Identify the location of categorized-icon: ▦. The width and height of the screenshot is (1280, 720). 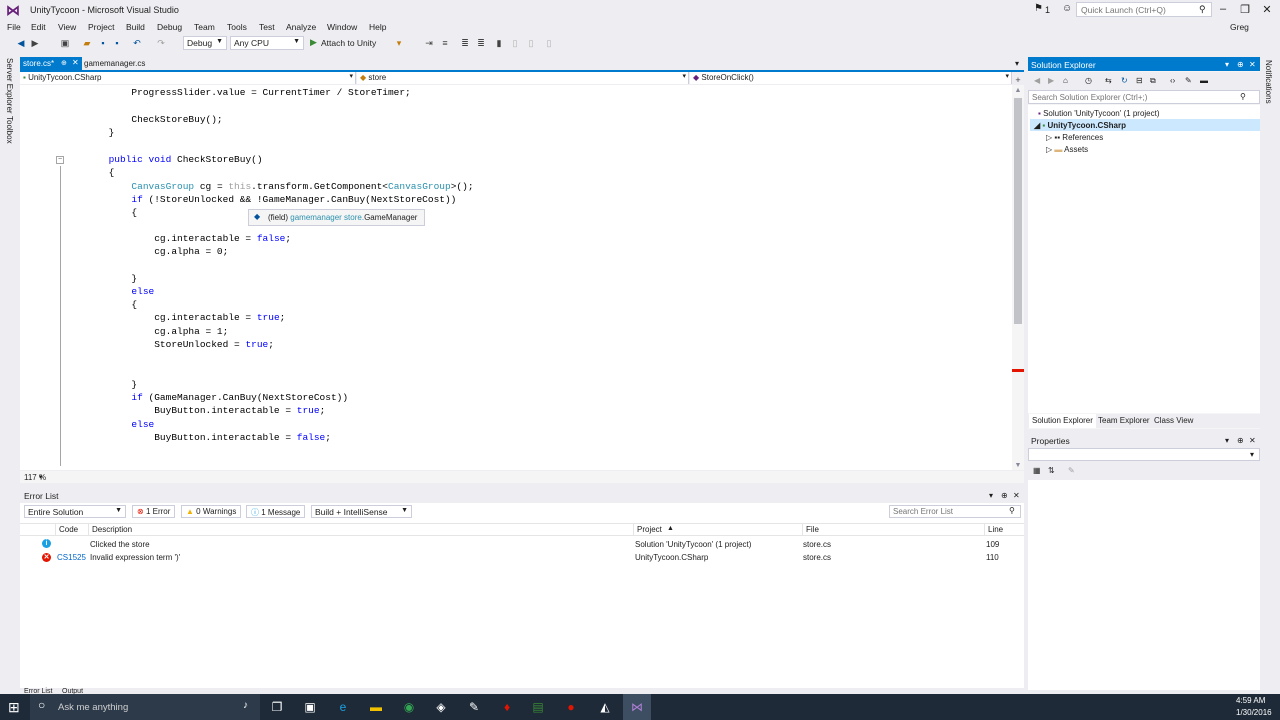
(1037, 470).